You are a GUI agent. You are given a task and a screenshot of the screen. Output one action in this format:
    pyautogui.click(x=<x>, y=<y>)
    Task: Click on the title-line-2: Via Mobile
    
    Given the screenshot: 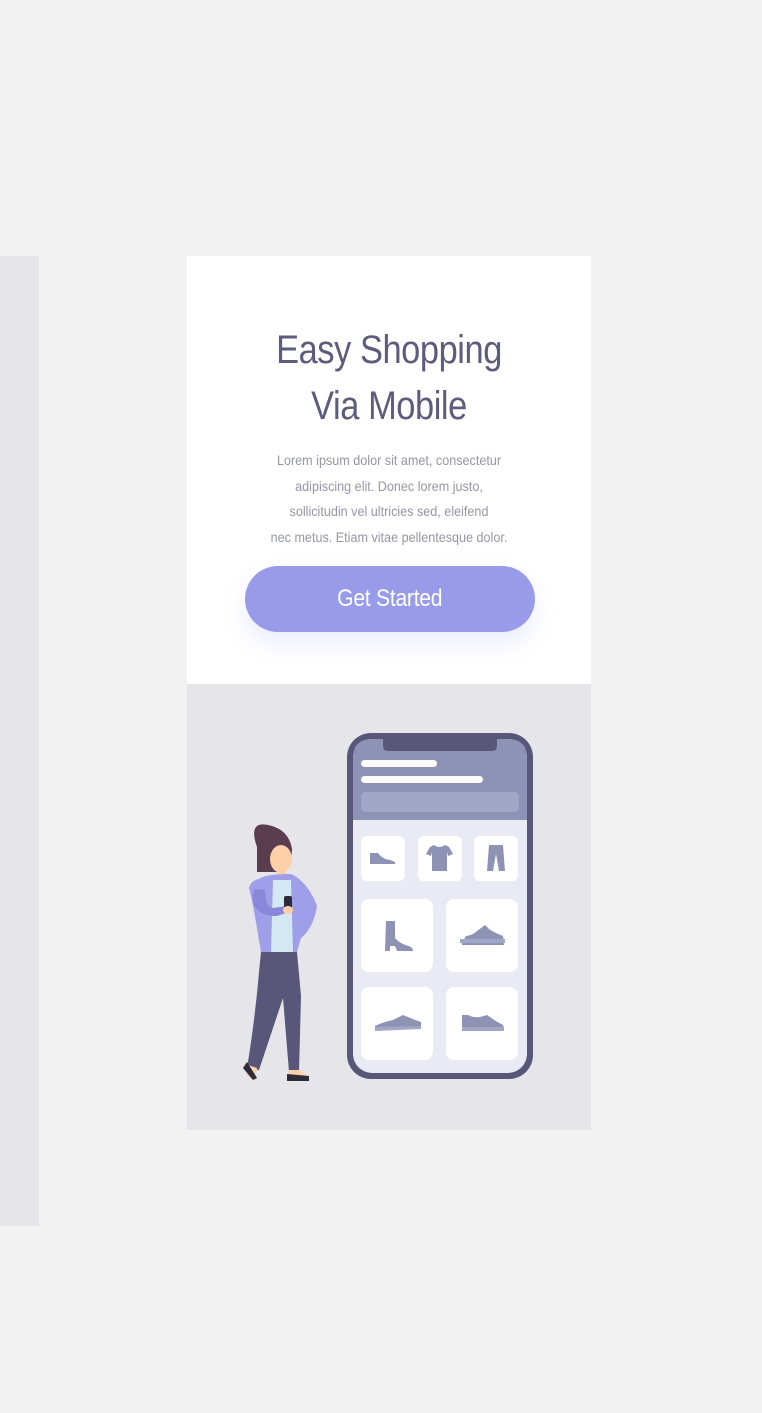 What is the action you would take?
    pyautogui.click(x=389, y=406)
    